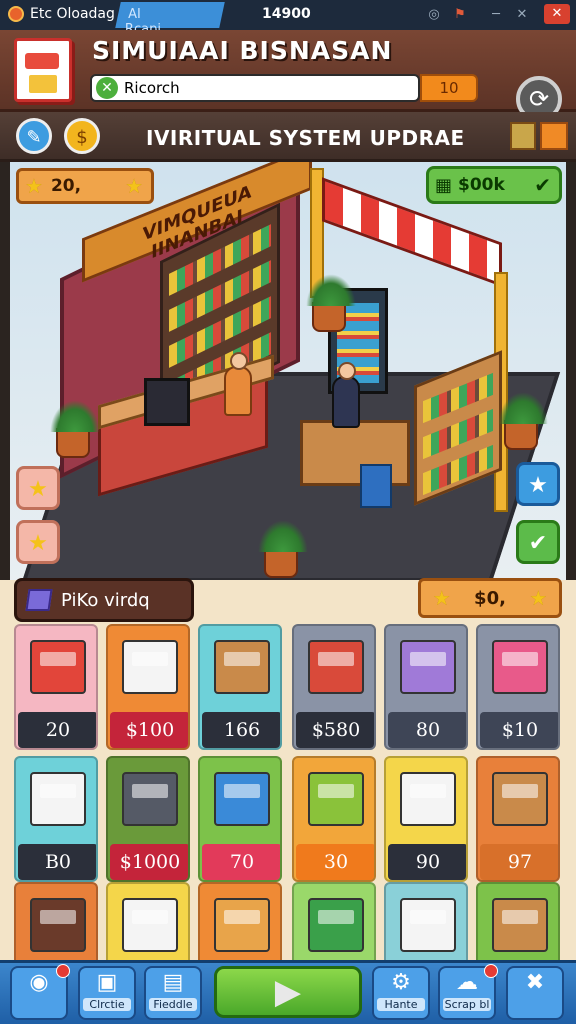 This screenshot has height=1024, width=576. I want to click on tools-icon: ✖, so click(535, 982).